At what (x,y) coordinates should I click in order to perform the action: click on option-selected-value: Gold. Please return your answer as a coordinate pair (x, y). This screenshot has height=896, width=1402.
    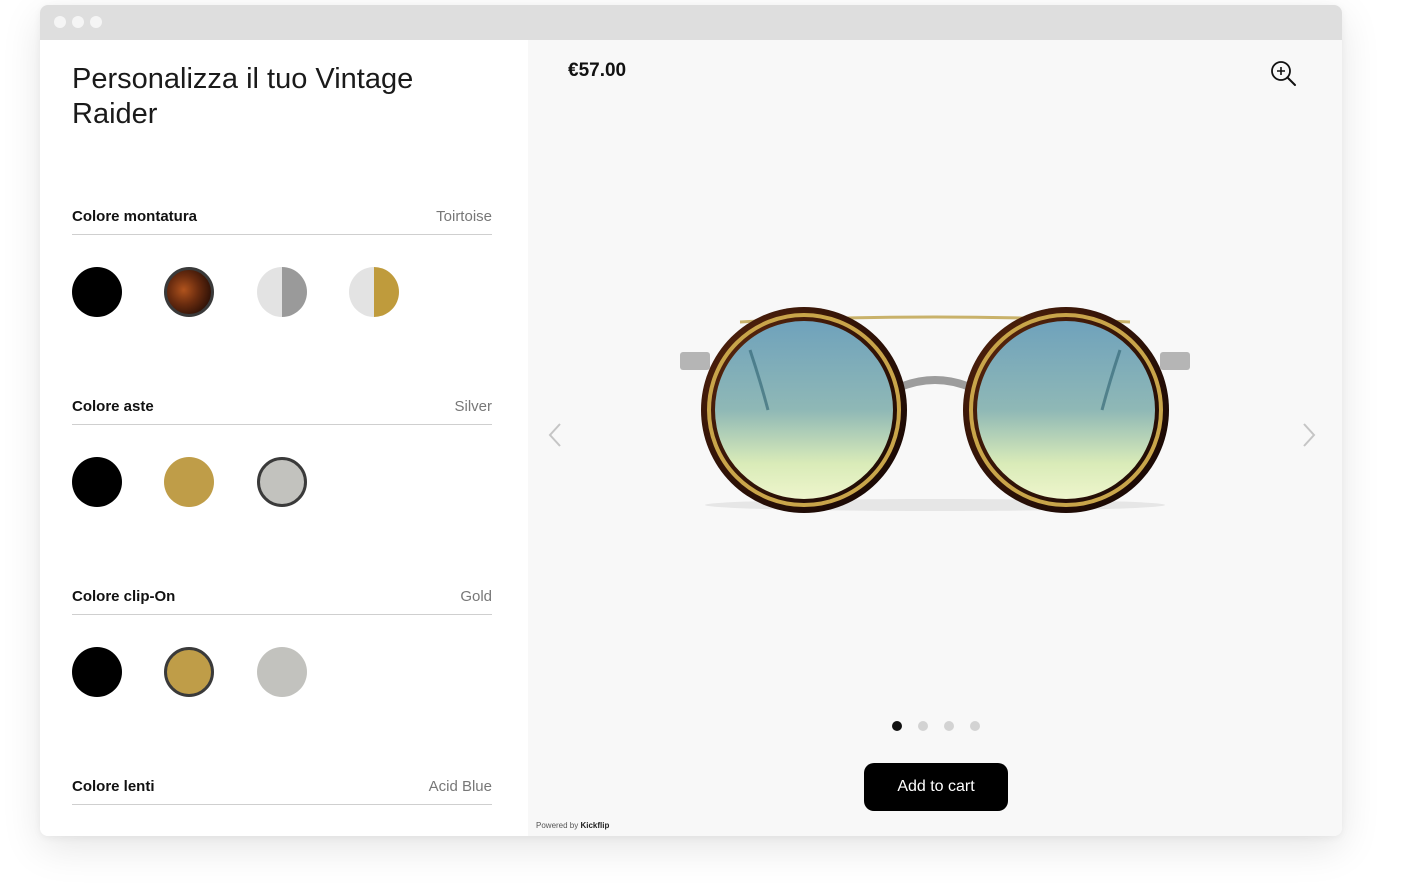
    Looking at the image, I should click on (476, 596).